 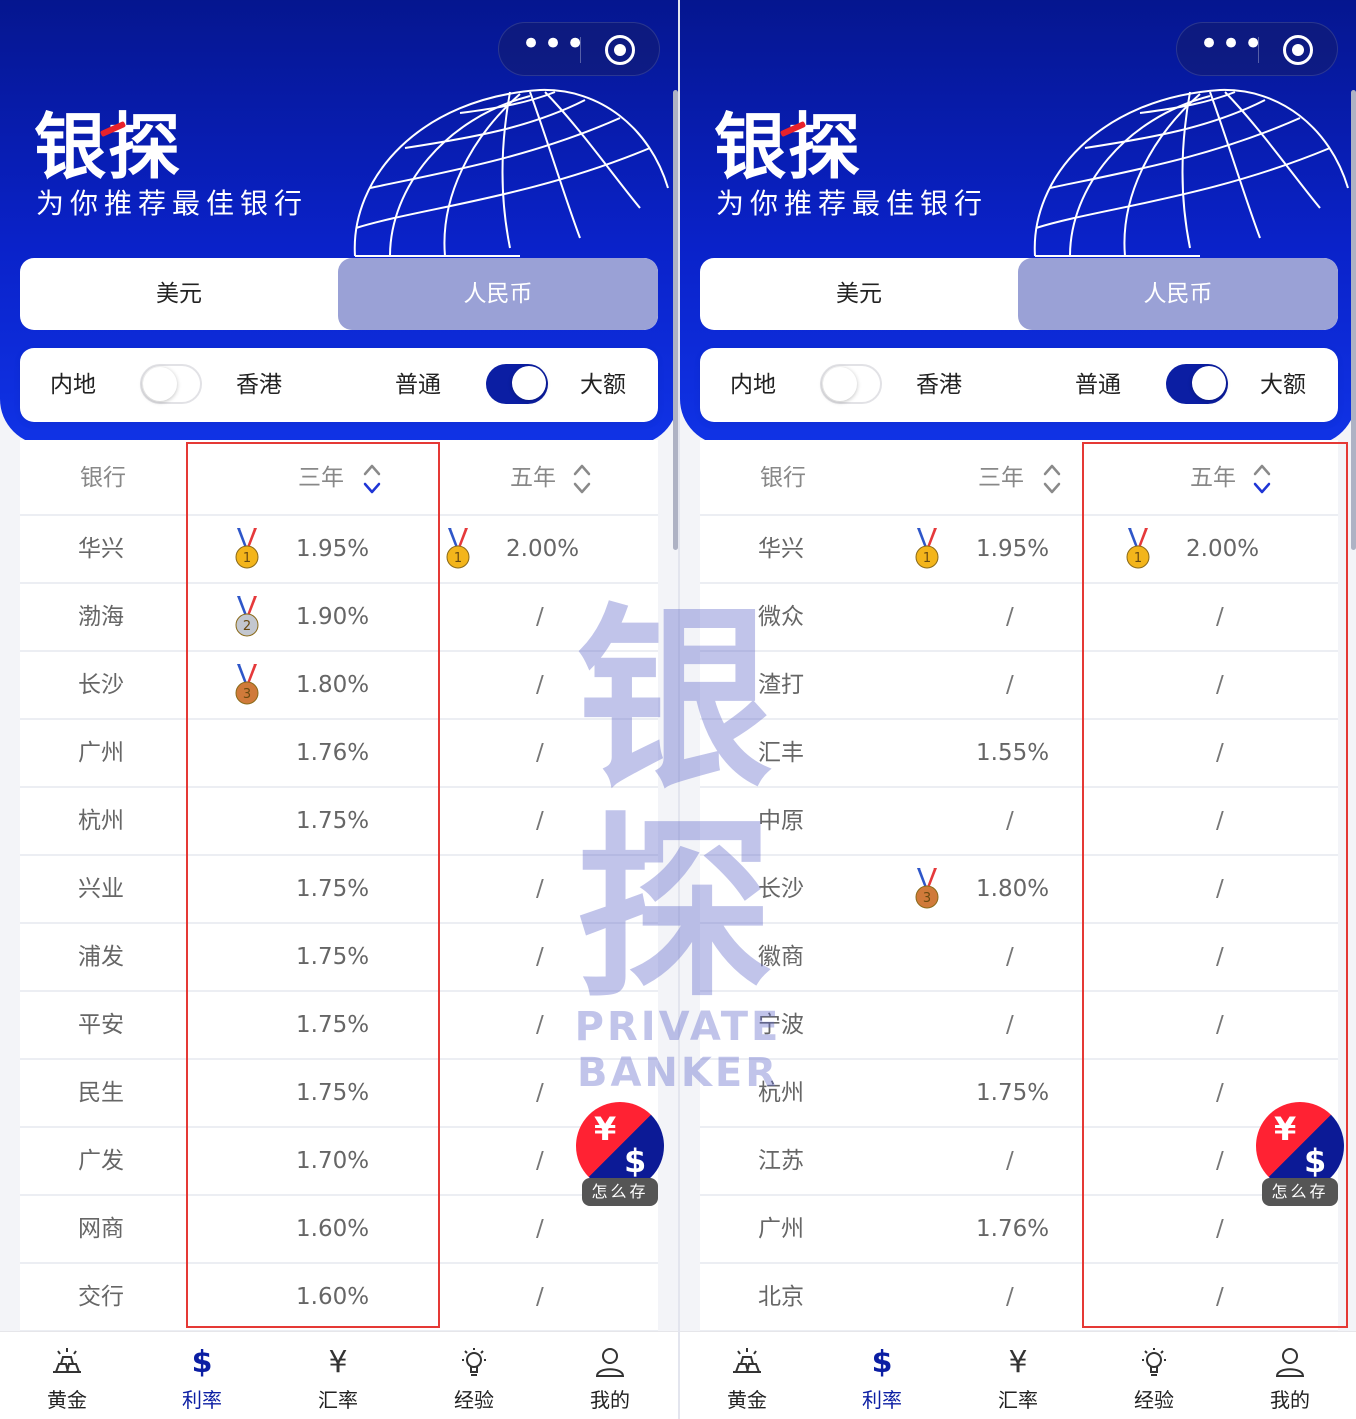 What do you see at coordinates (474, 1356) in the screenshot?
I see `lightbulb-icon` at bounding box center [474, 1356].